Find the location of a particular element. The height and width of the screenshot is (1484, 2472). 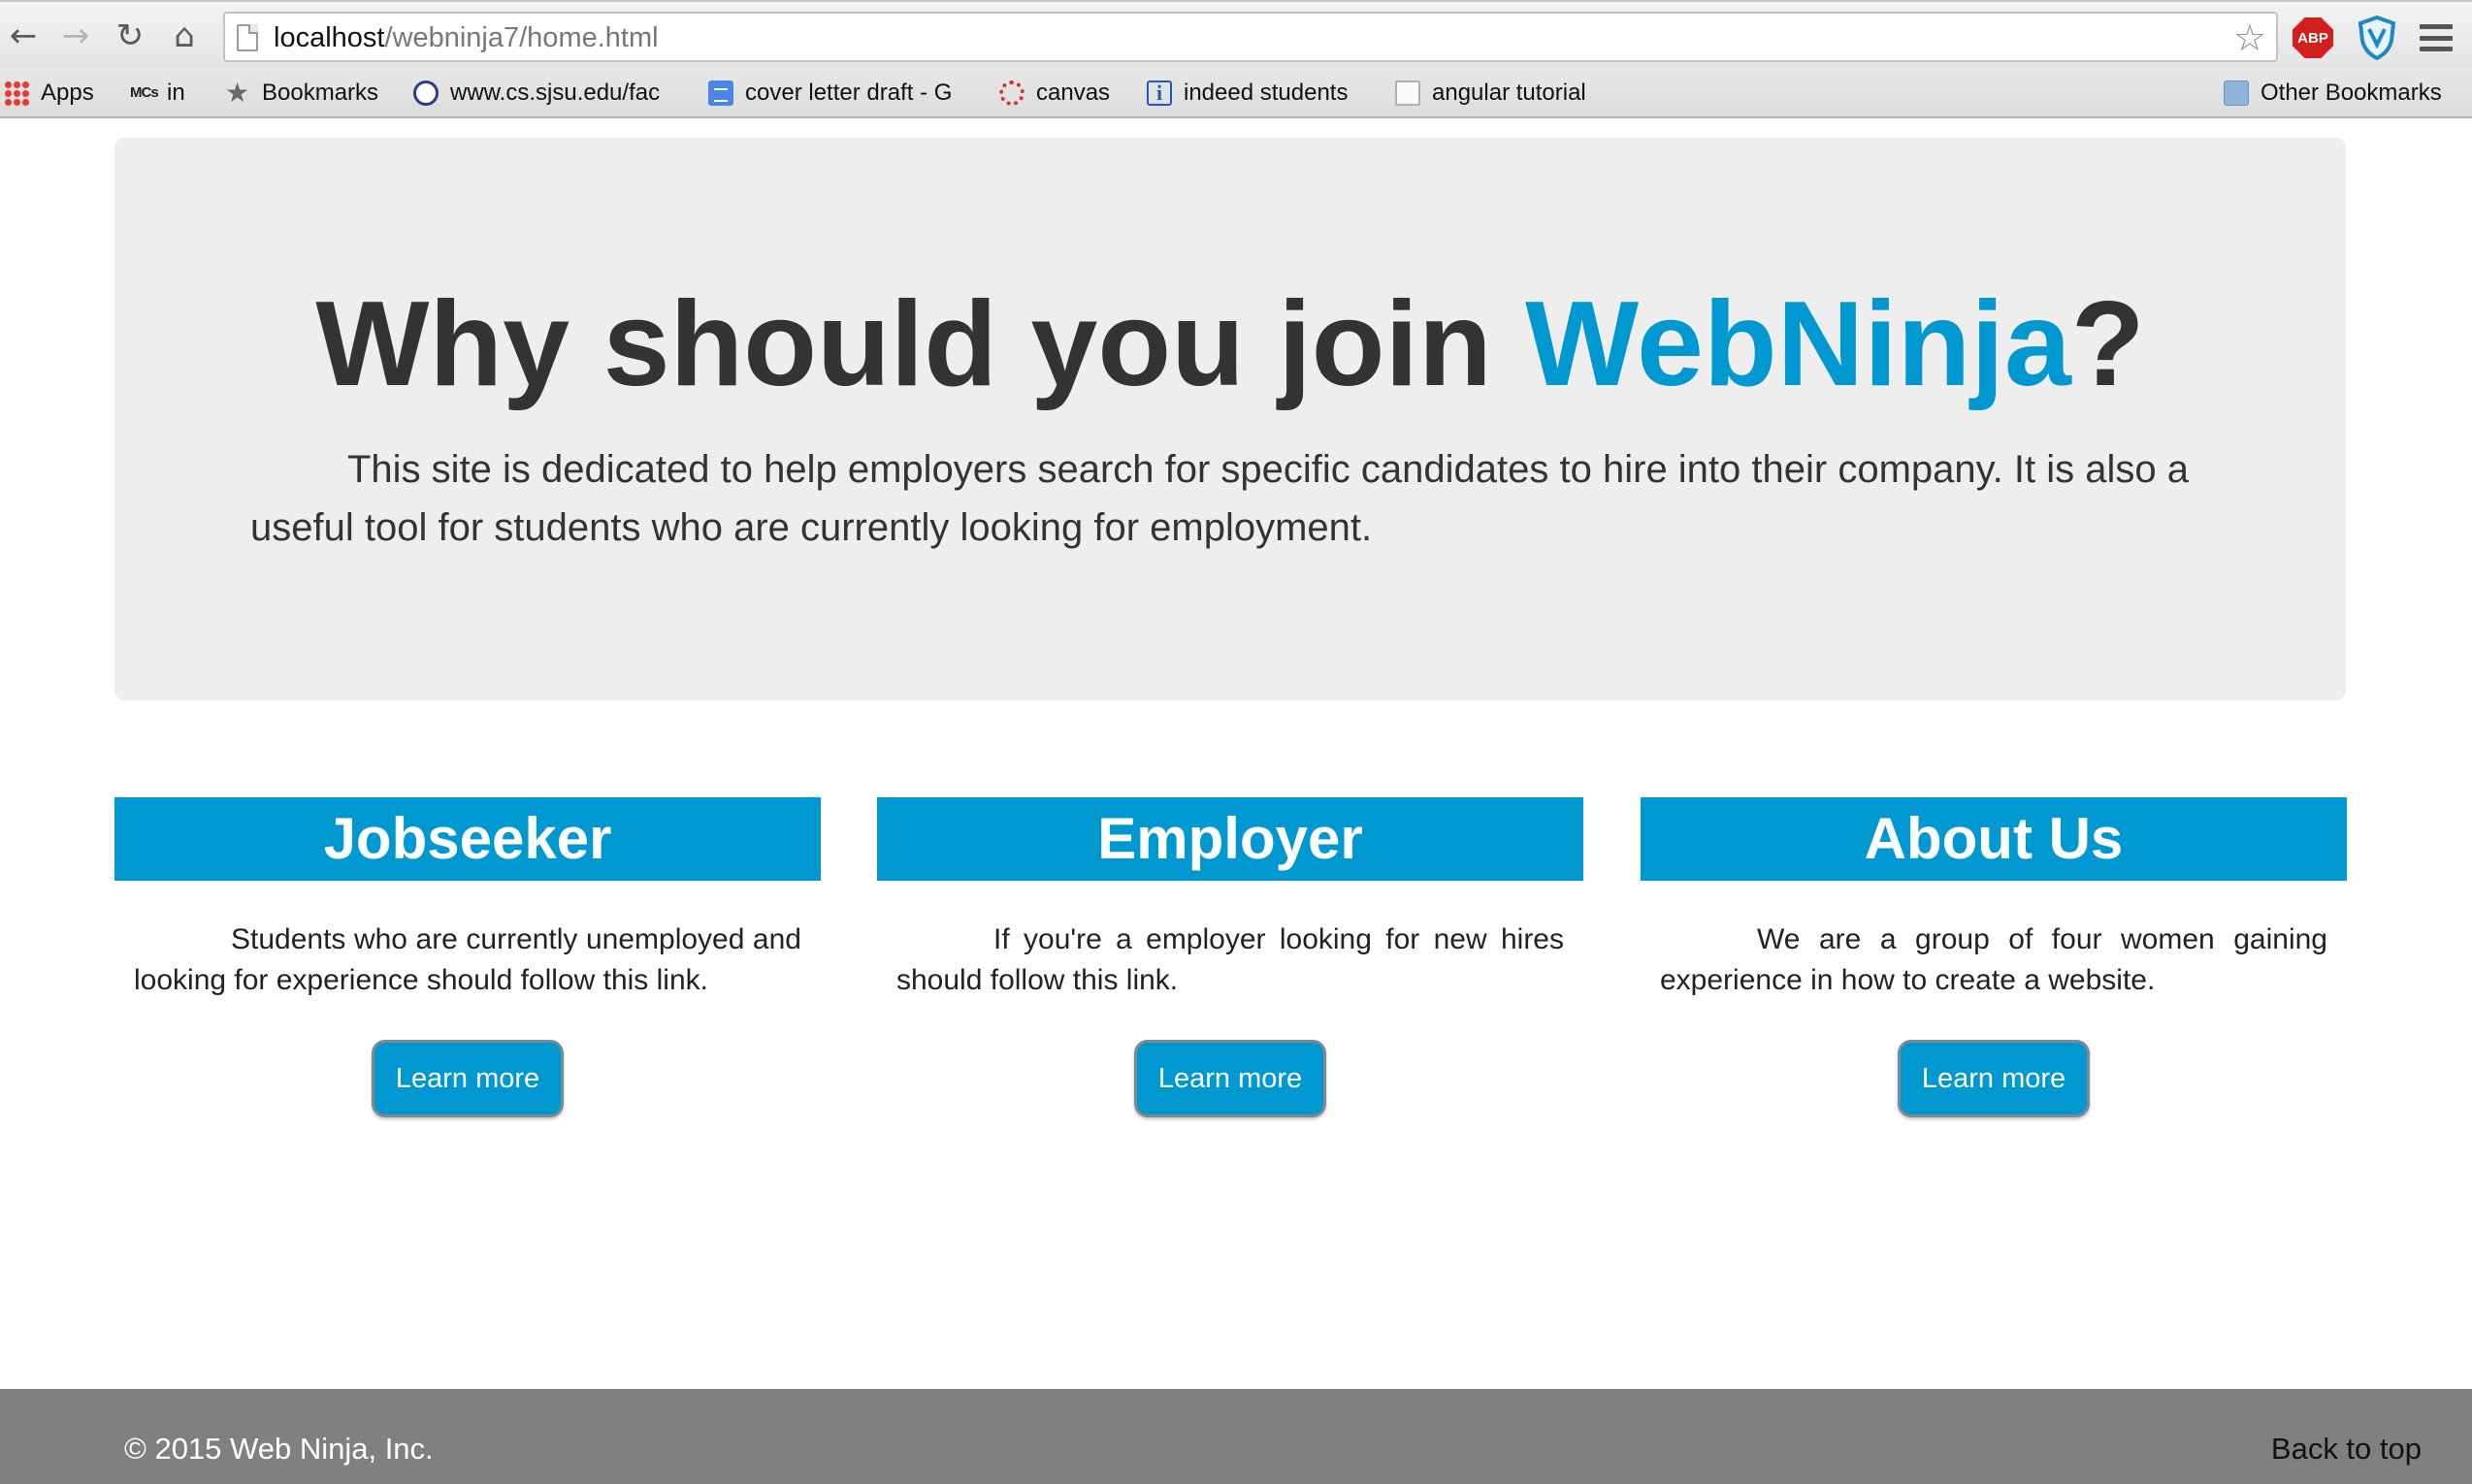

bookmark-label: canvas is located at coordinates (1073, 93).